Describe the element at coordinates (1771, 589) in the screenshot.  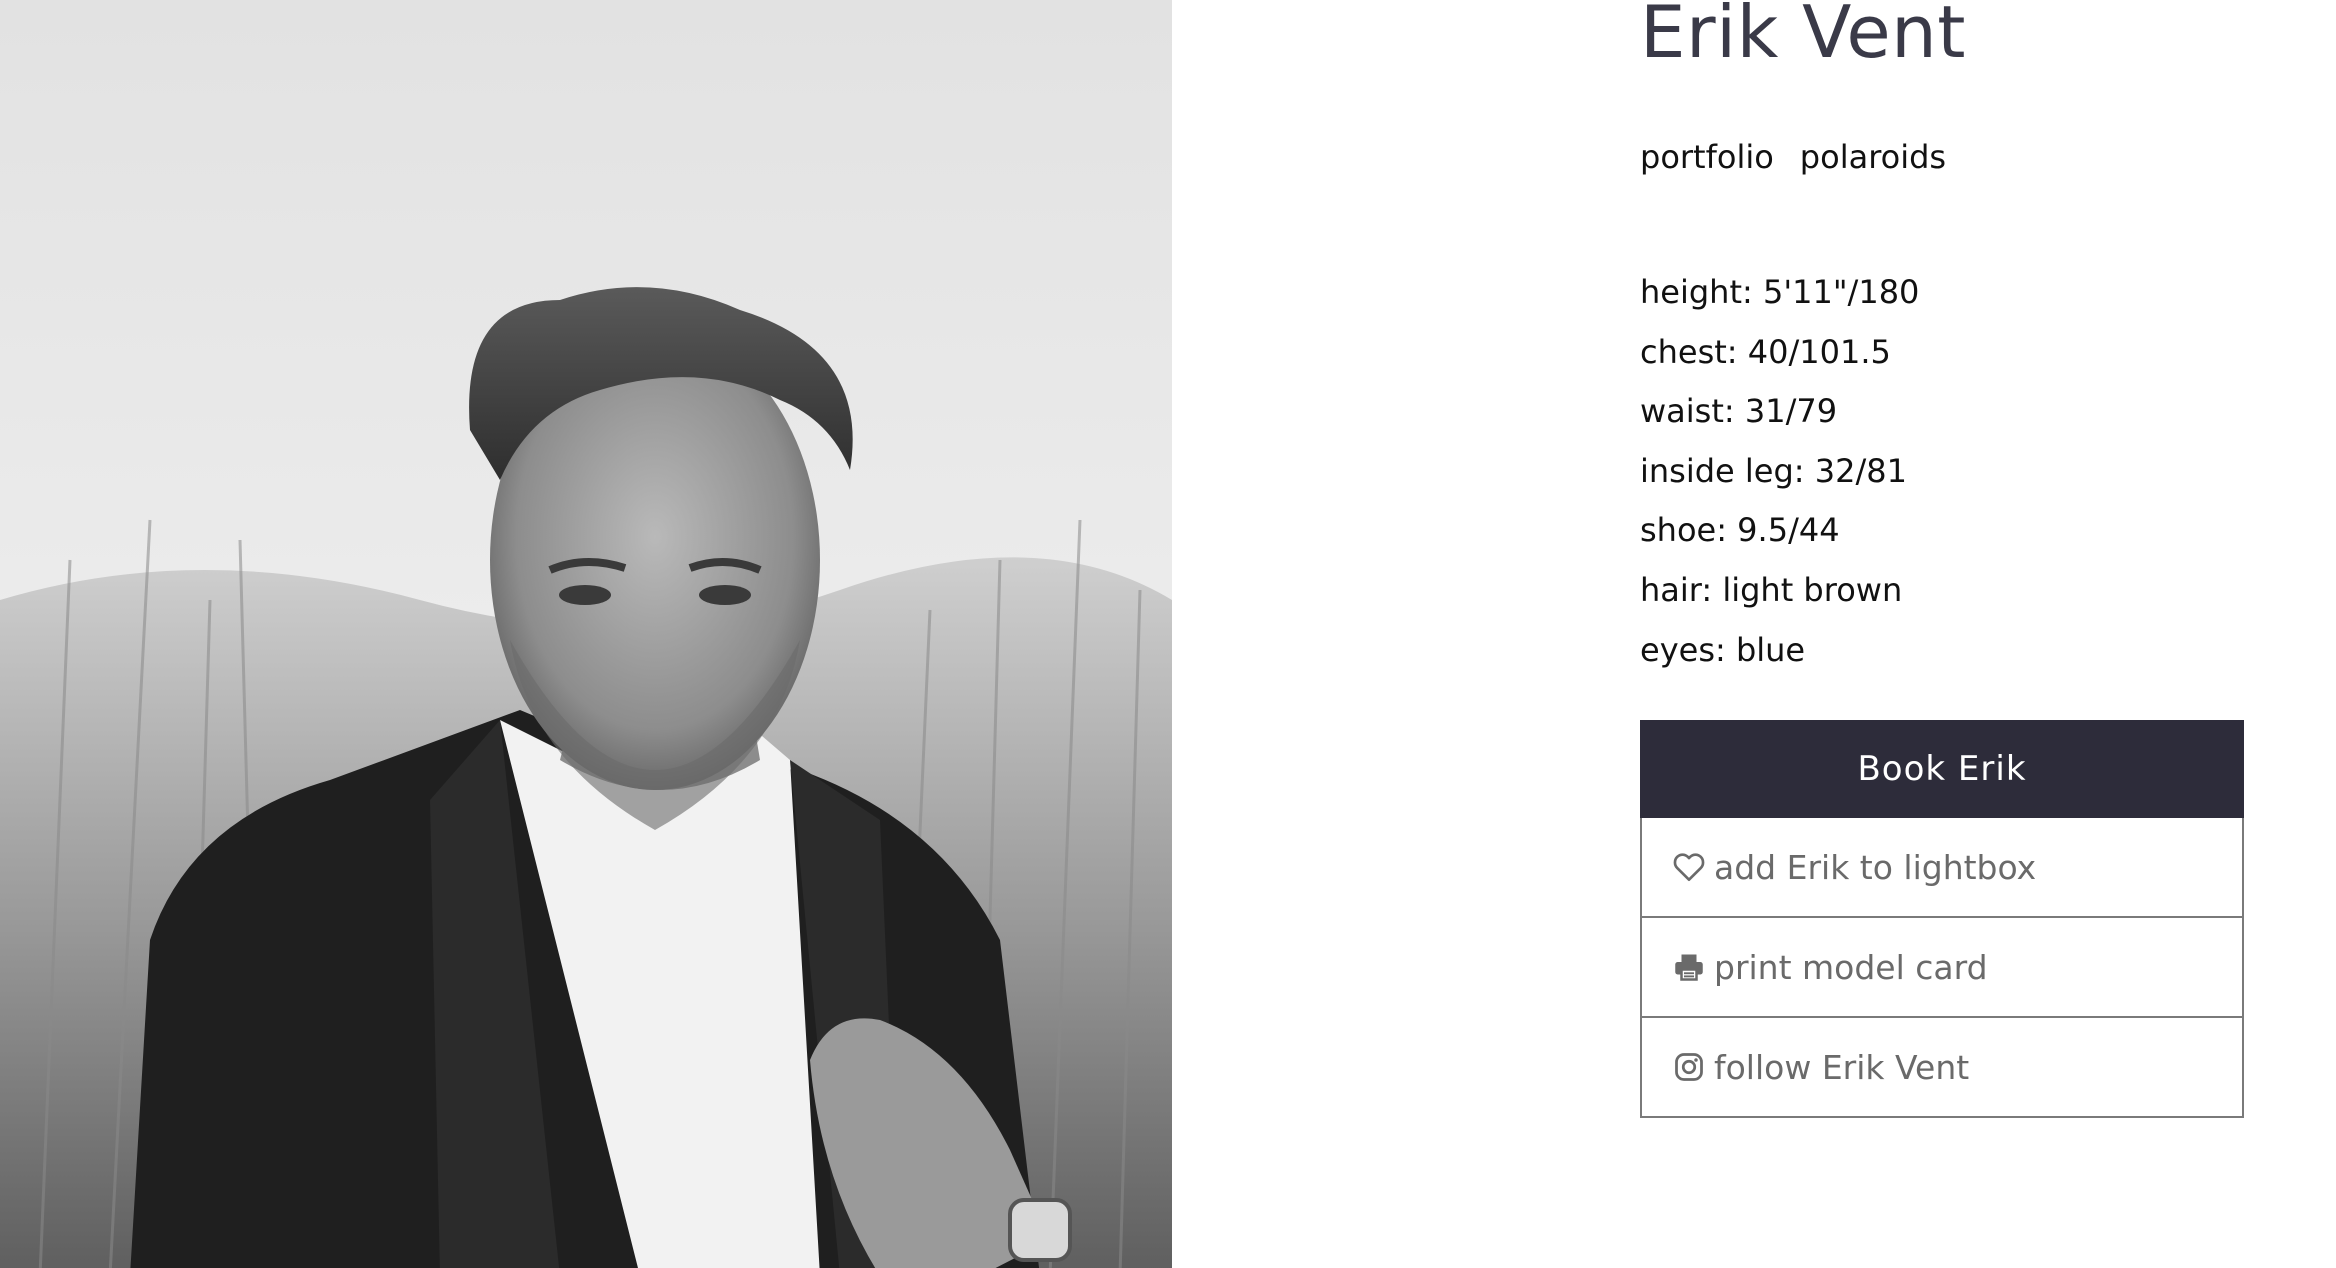
I see `stat-hair: hair: light brown` at that location.